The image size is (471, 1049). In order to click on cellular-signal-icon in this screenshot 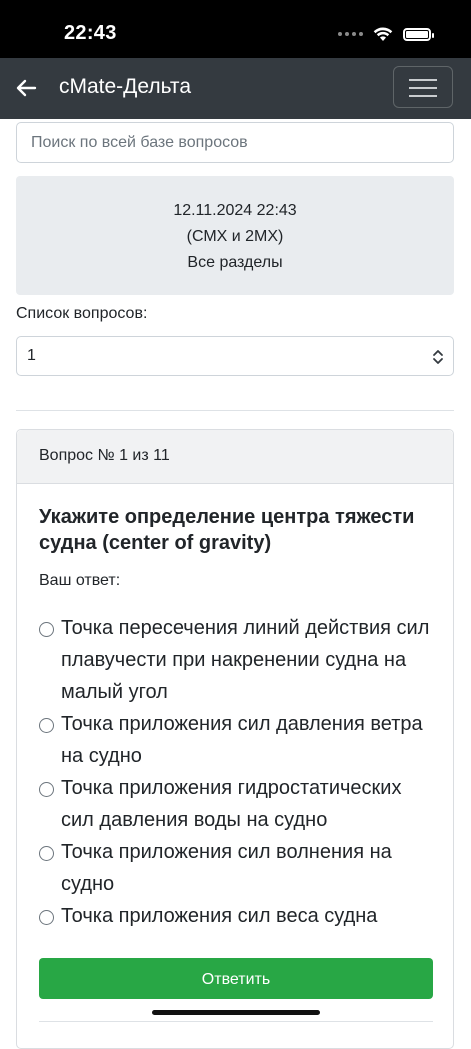, I will do `click(350, 34)`.